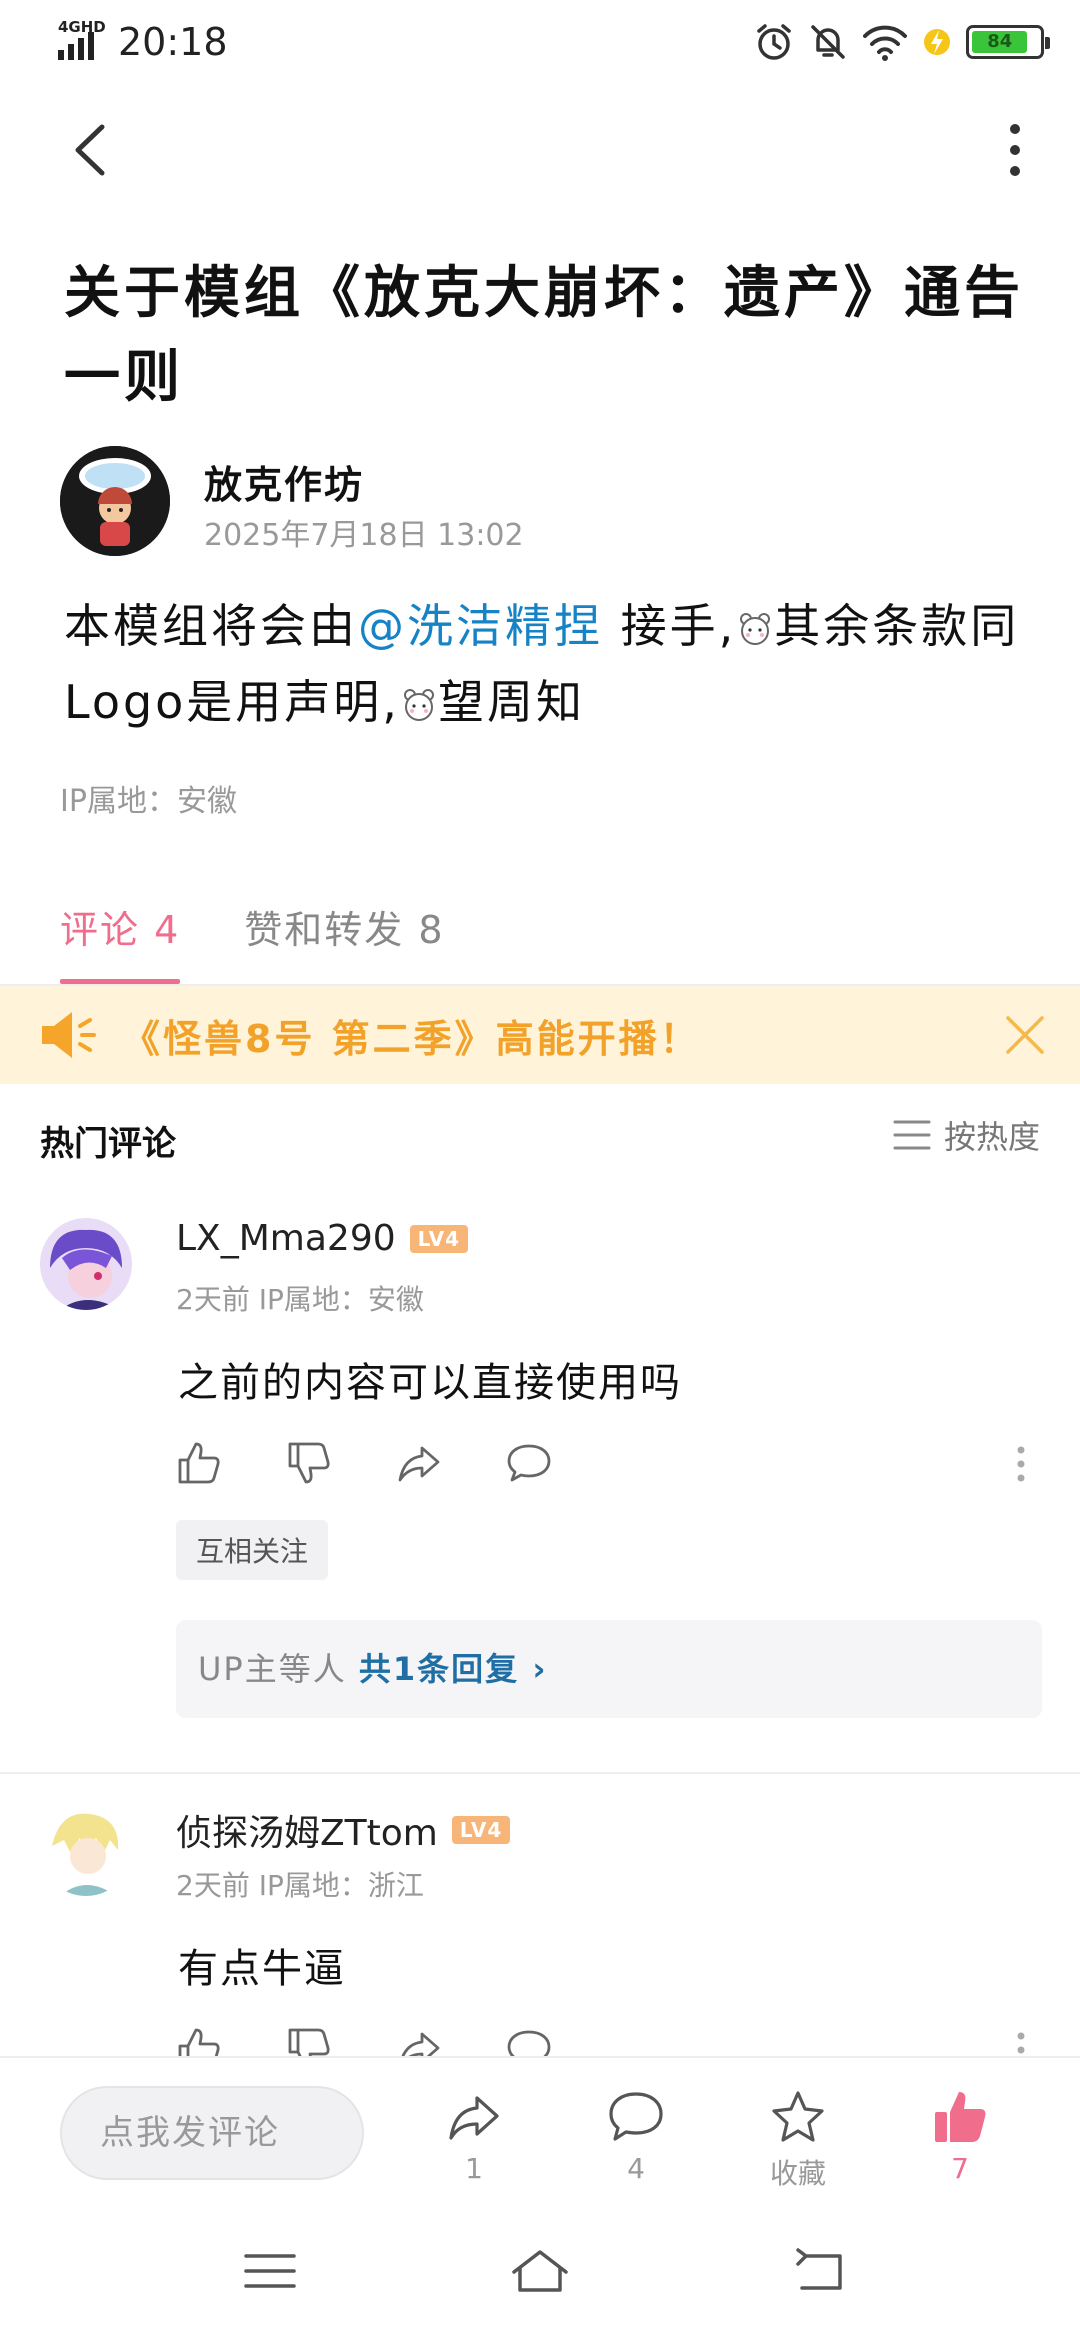 The height and width of the screenshot is (2340, 1080). I want to click on sort-button: 按热度, so click(966, 1135).